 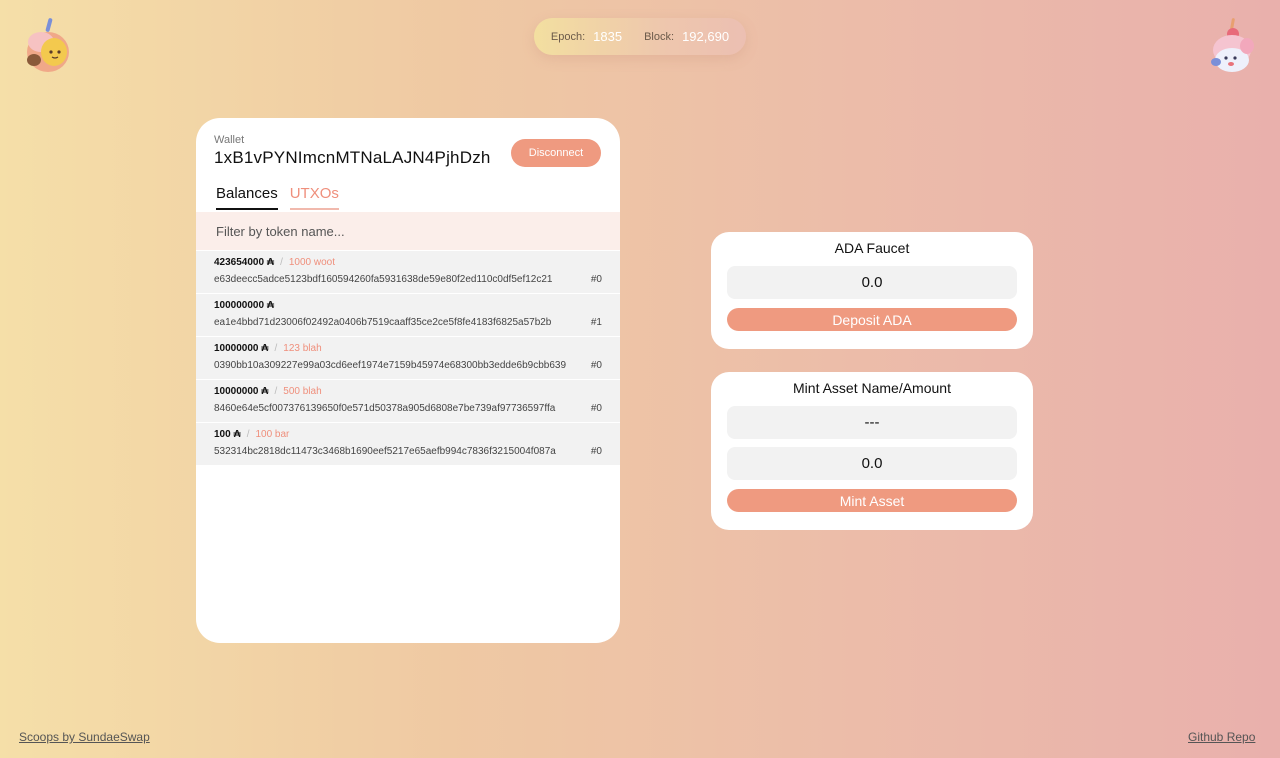 I want to click on utxo-asset: 1000 woot, so click(x=311, y=262).